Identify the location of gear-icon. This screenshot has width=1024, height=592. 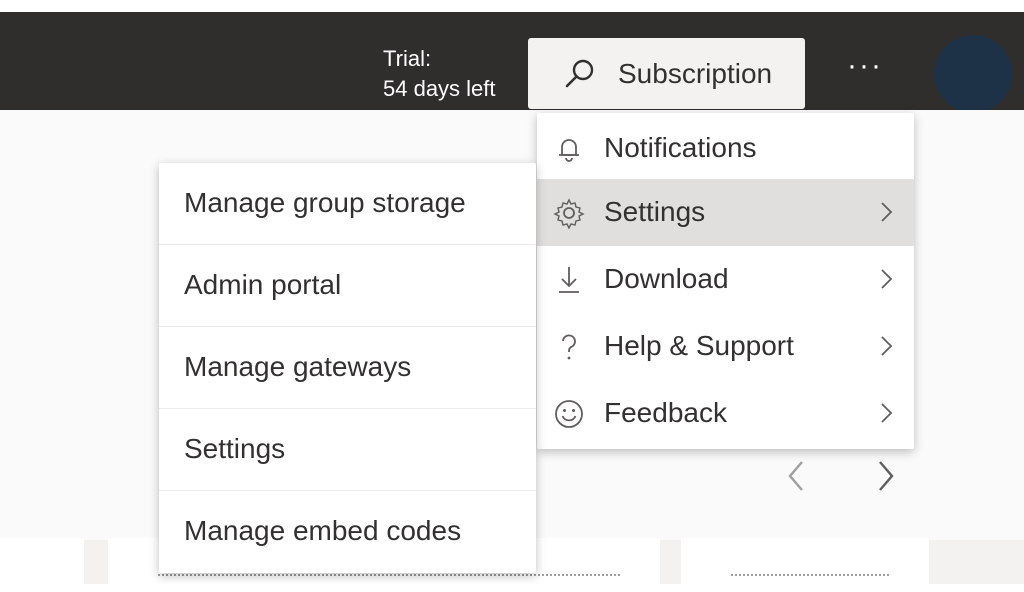
(569, 213).